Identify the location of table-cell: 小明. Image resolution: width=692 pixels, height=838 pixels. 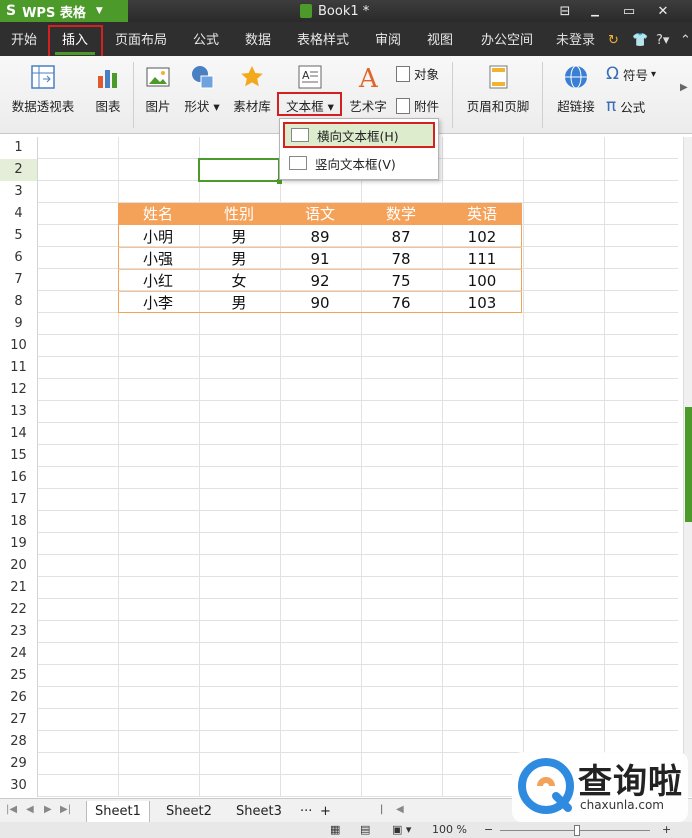
(158, 237).